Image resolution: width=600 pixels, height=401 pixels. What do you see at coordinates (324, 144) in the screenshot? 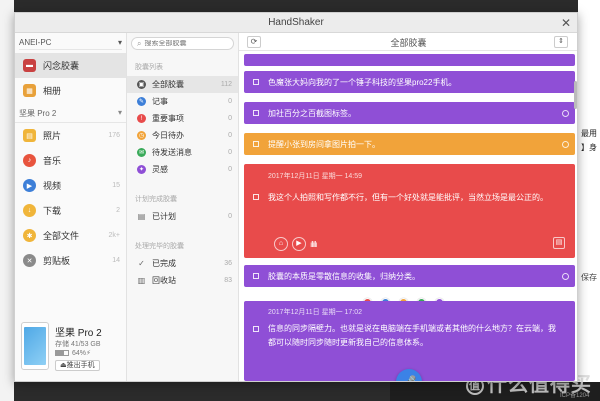
I see `note-text: 提醒小张到房间拿图片拍一下。` at bounding box center [324, 144].